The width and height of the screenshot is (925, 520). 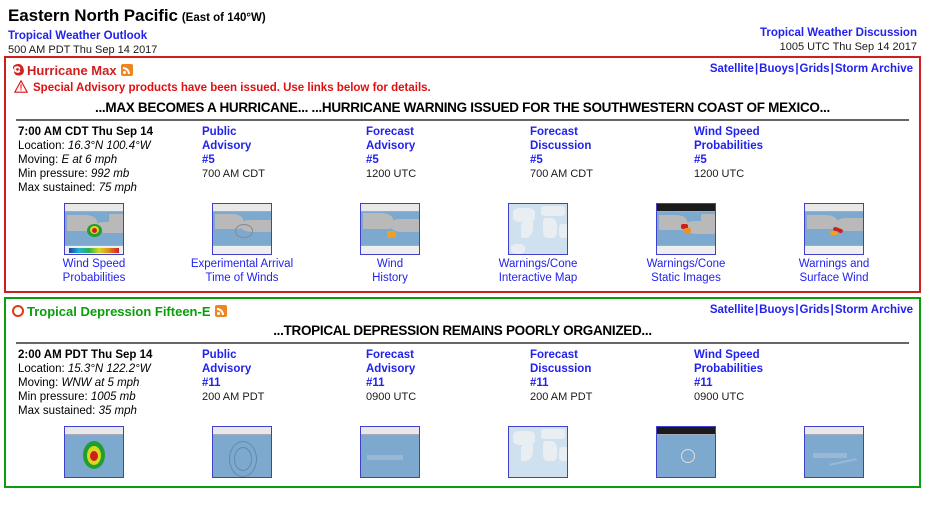 What do you see at coordinates (838, 33) in the screenshot?
I see `tropical-weather-discussion-link: Tropical Weather Discussion` at bounding box center [838, 33].